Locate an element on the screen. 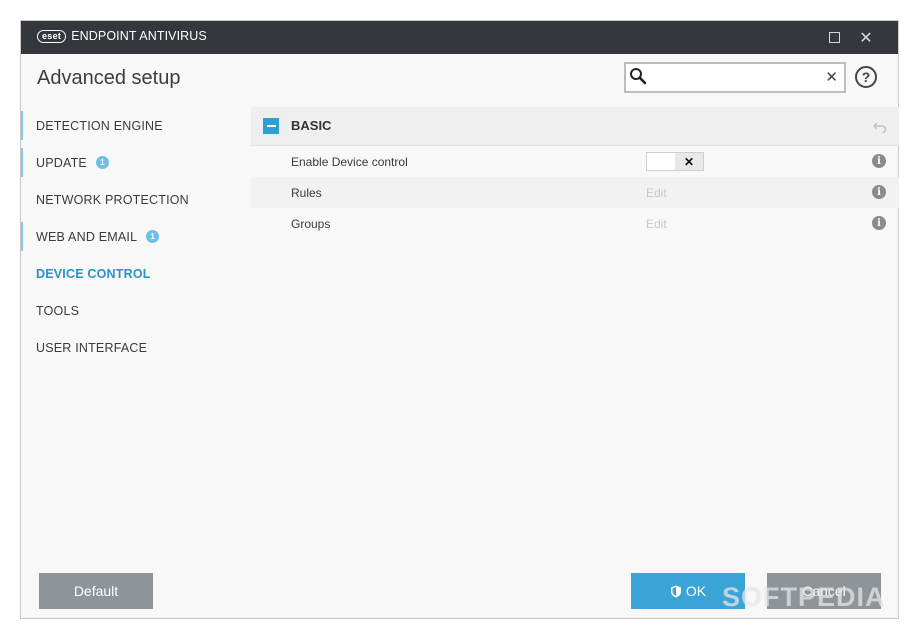  help-button: ? is located at coordinates (866, 77).